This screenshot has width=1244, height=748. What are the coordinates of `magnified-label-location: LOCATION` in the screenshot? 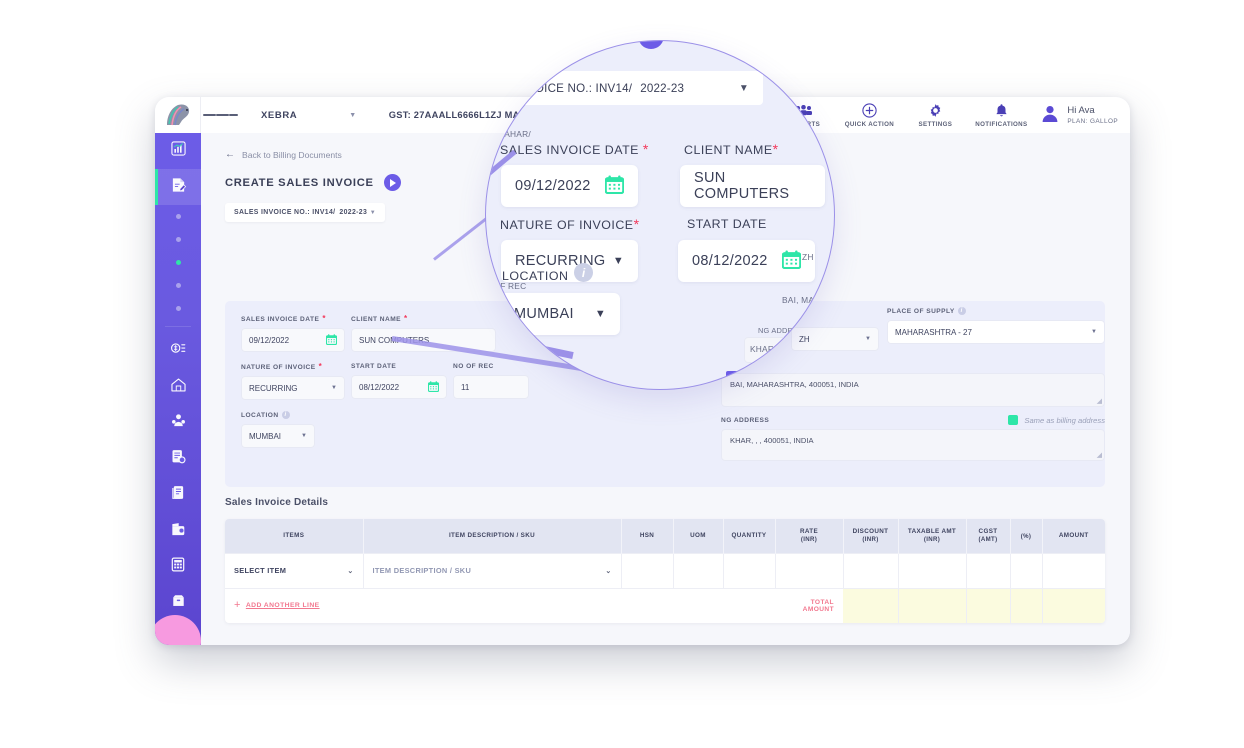 It's located at (535, 276).